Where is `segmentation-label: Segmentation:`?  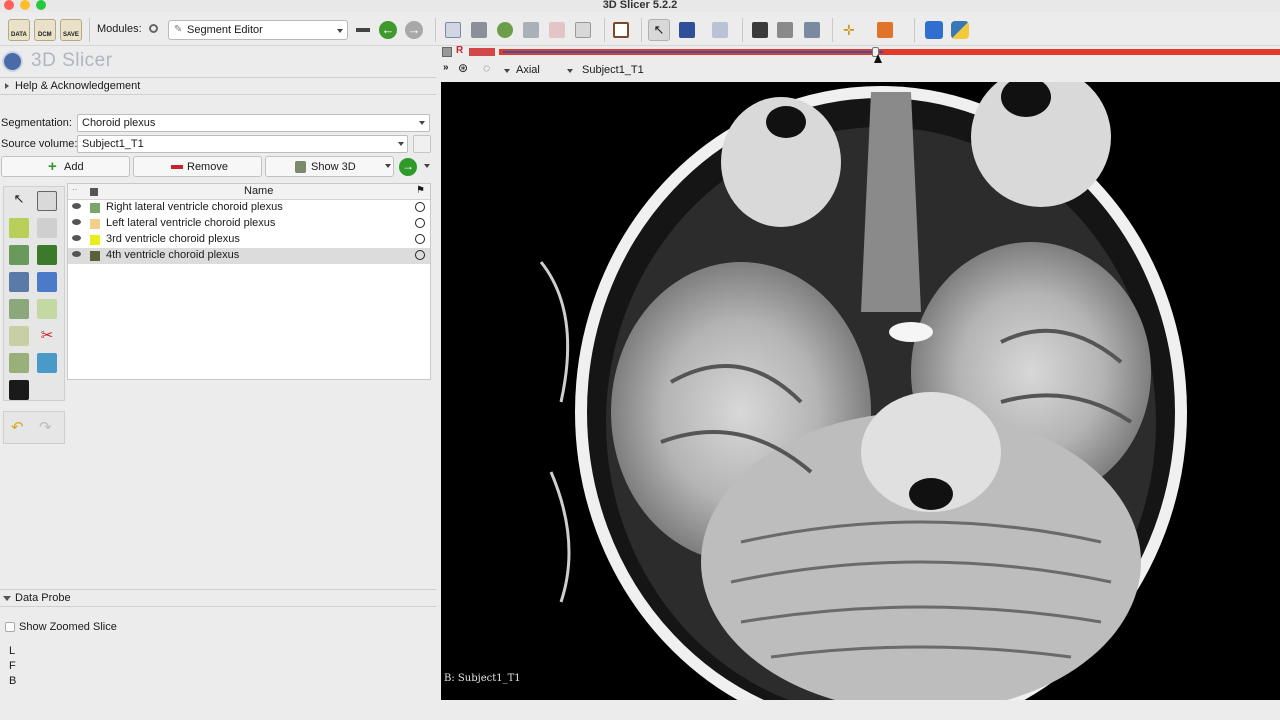
segmentation-label: Segmentation: is located at coordinates (36, 123).